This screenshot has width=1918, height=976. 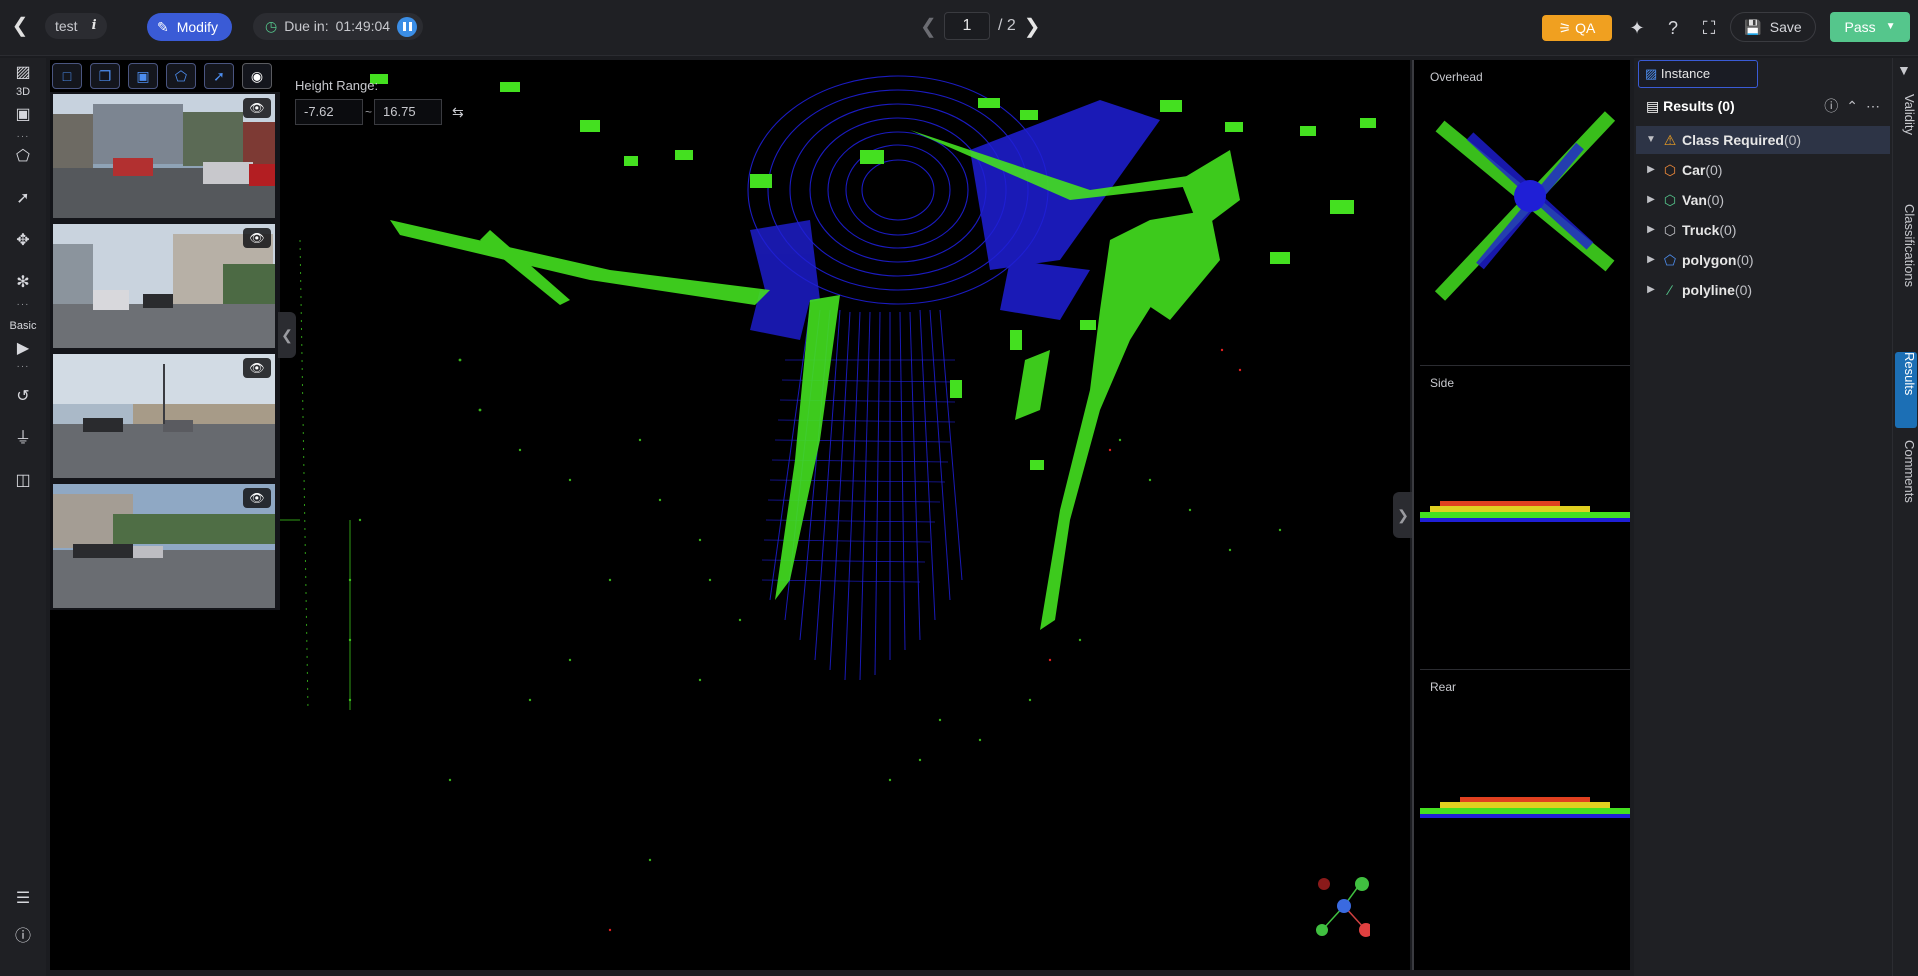 What do you see at coordinates (1525, 518) in the screenshot?
I see `side-view: Side` at bounding box center [1525, 518].